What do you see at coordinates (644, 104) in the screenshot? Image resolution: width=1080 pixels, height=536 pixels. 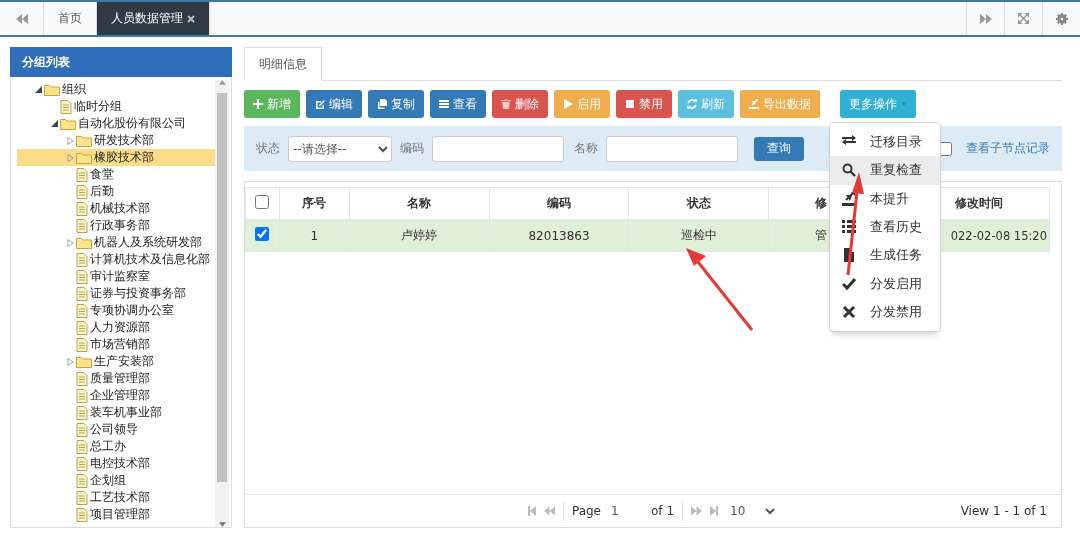 I see `toolbar-button: 禁用` at bounding box center [644, 104].